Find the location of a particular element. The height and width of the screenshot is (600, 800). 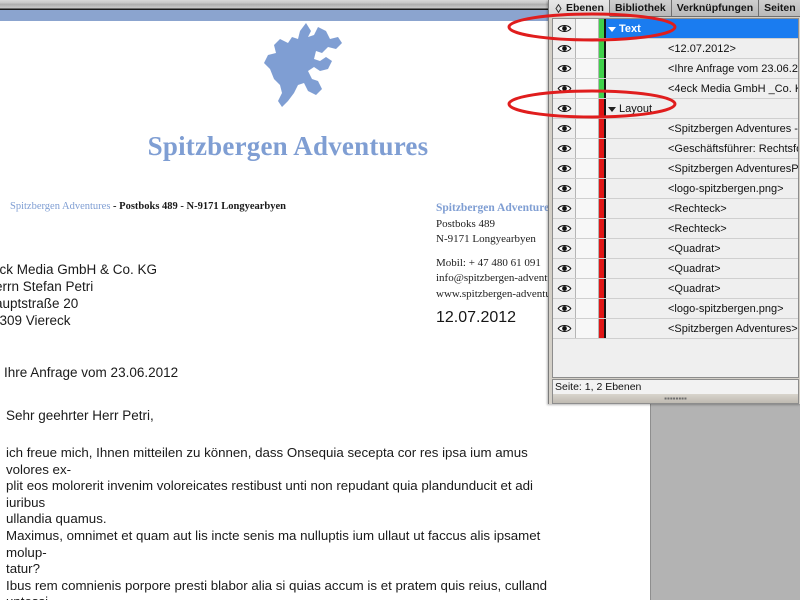

palette-resize-grip: ▪▪▪▪▪▪▪▪ is located at coordinates (675, 399).